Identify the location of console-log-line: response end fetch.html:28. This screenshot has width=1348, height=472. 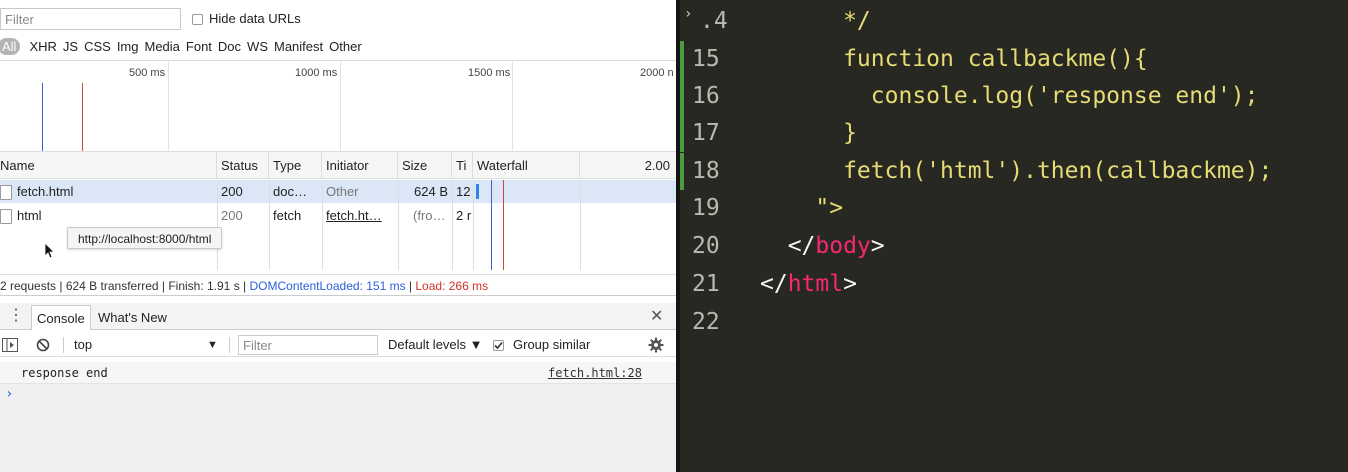
(338, 373).